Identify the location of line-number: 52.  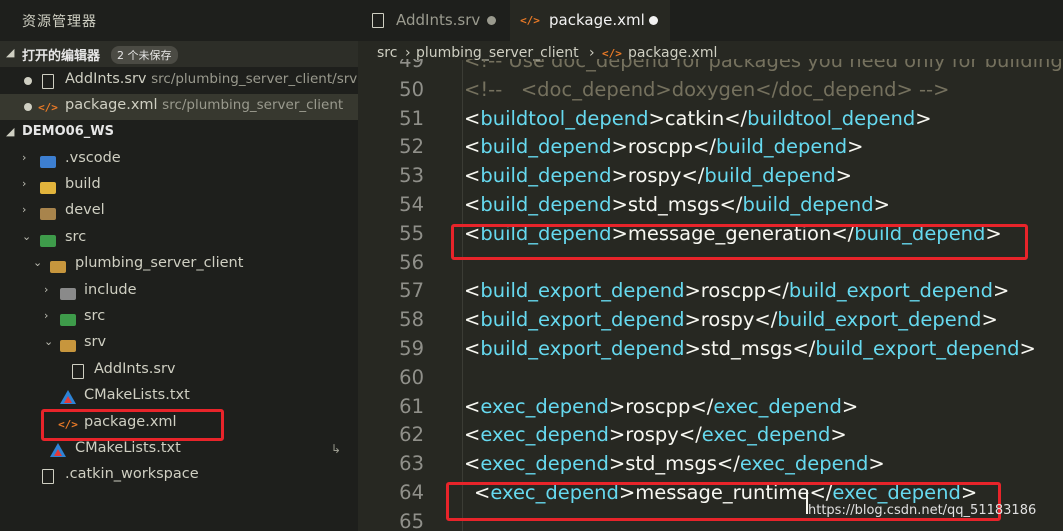
(411, 147).